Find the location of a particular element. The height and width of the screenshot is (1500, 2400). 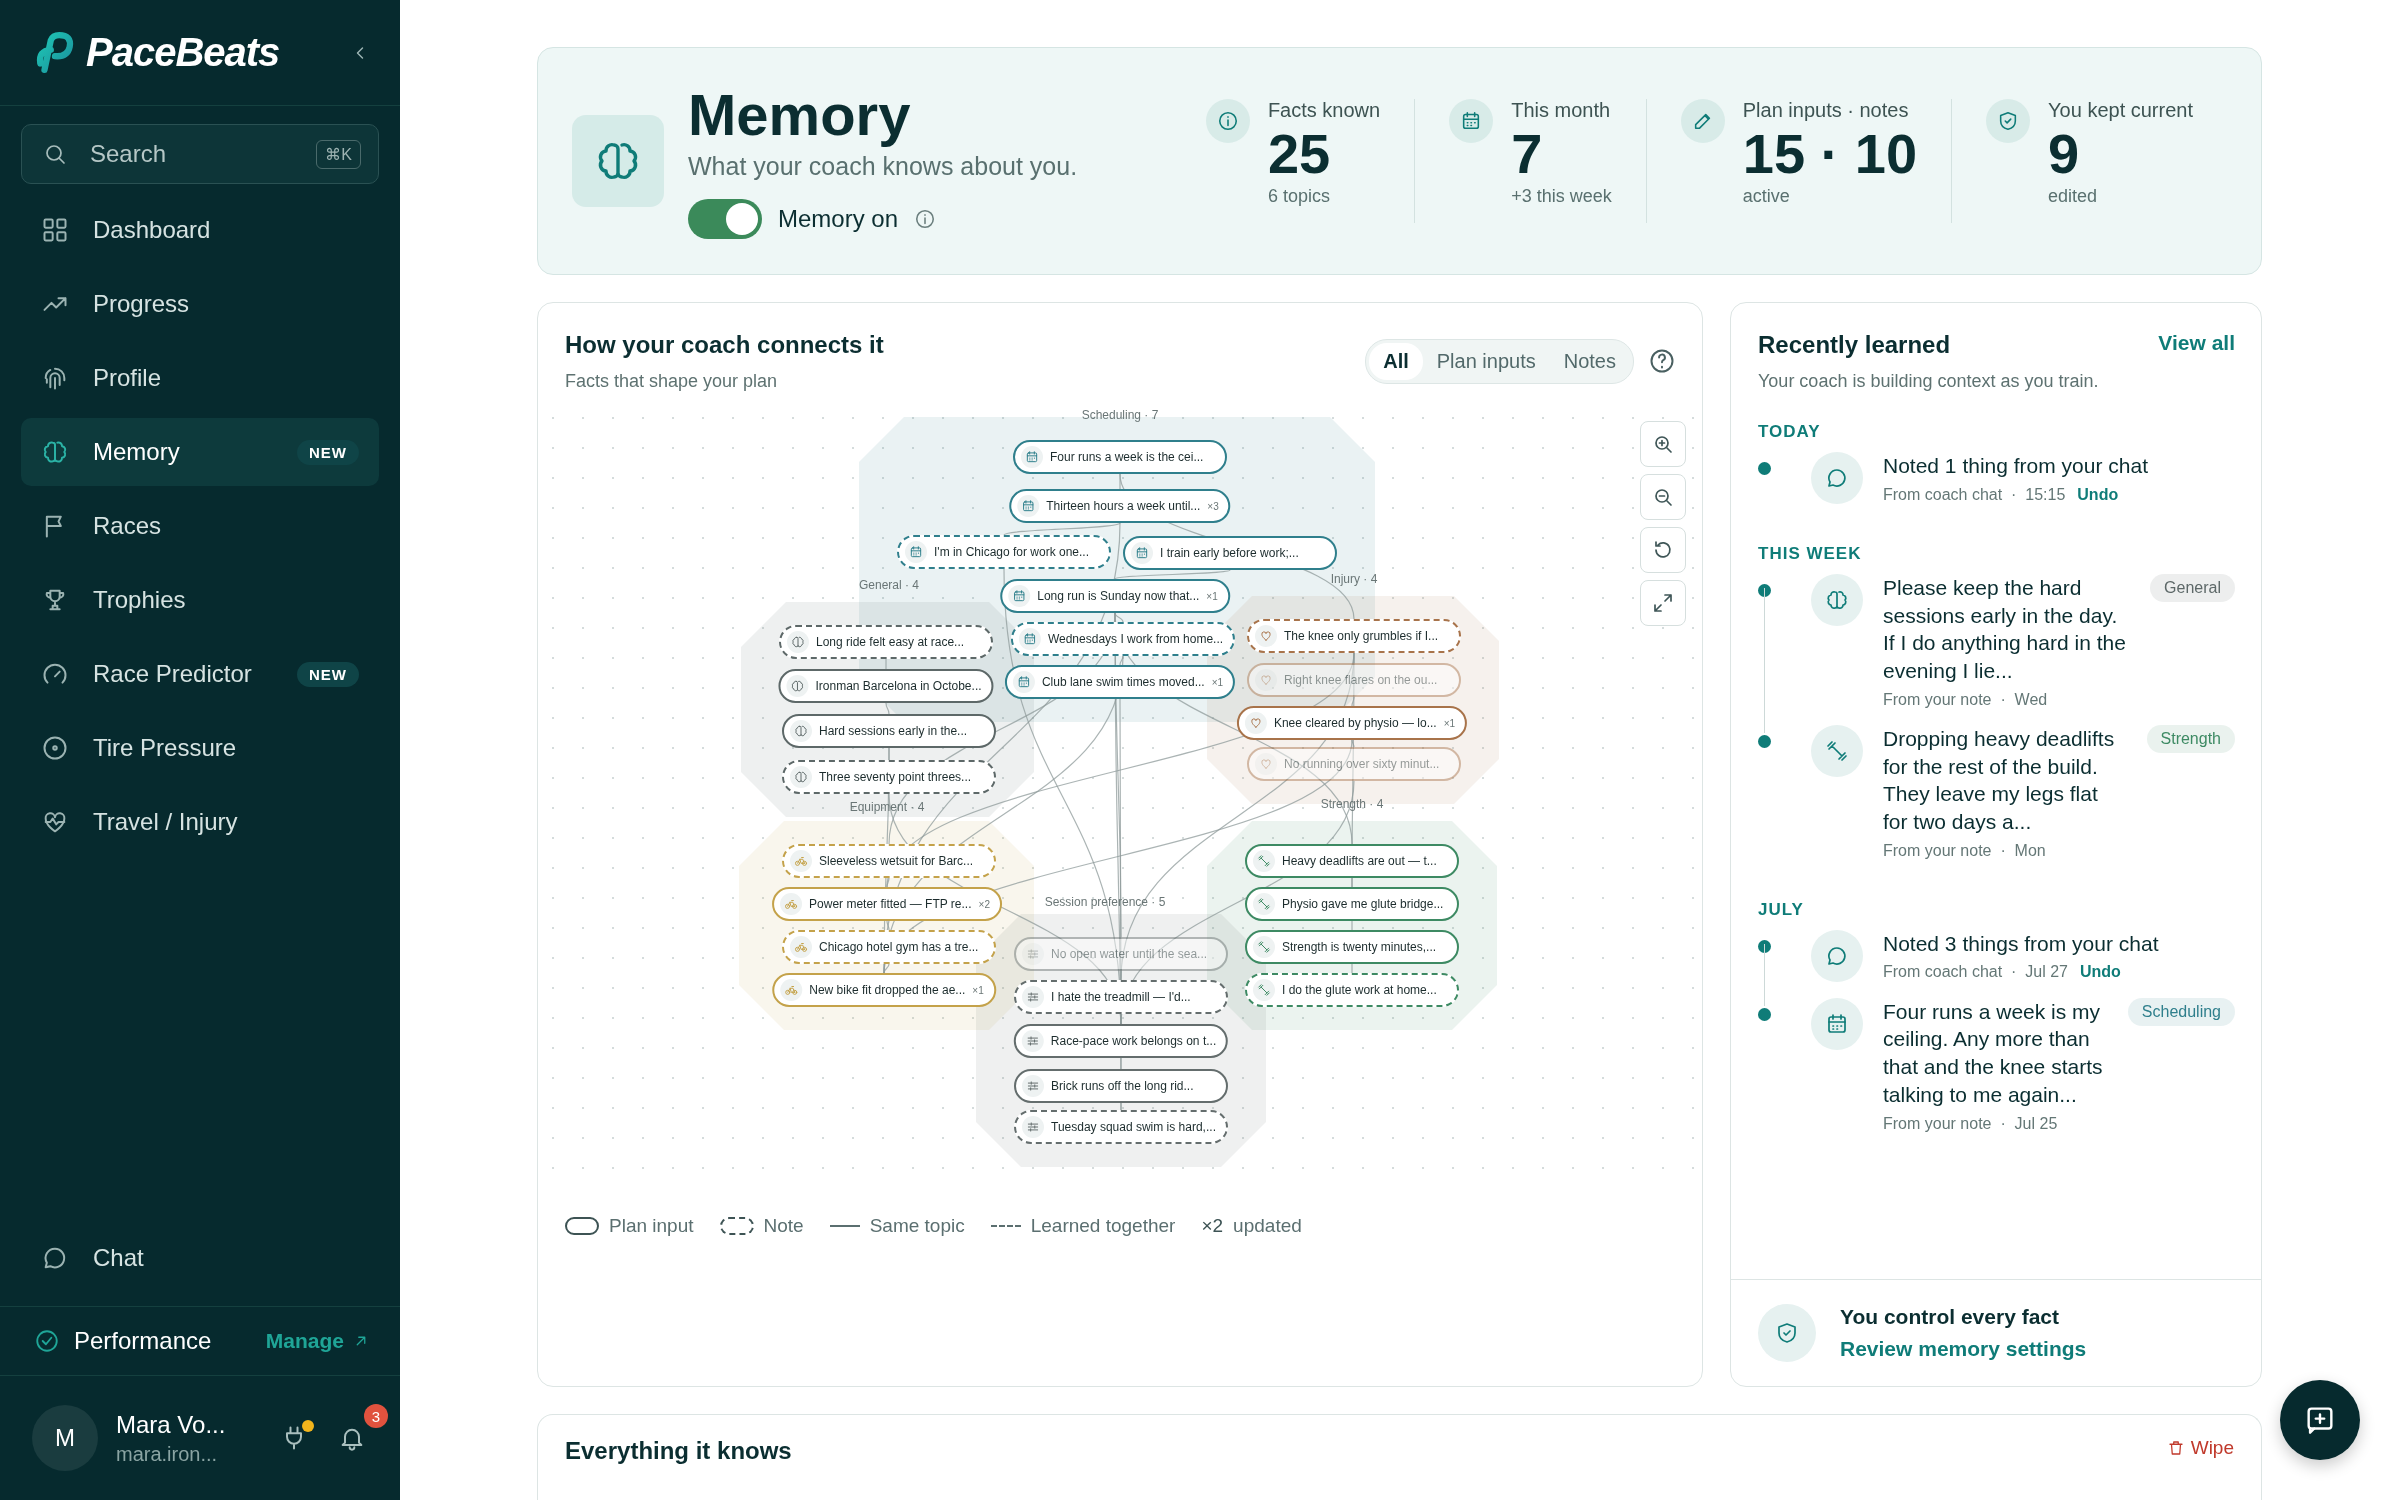

fact-node: Power meter fitted — FTP re... ×2 is located at coordinates (887, 904).